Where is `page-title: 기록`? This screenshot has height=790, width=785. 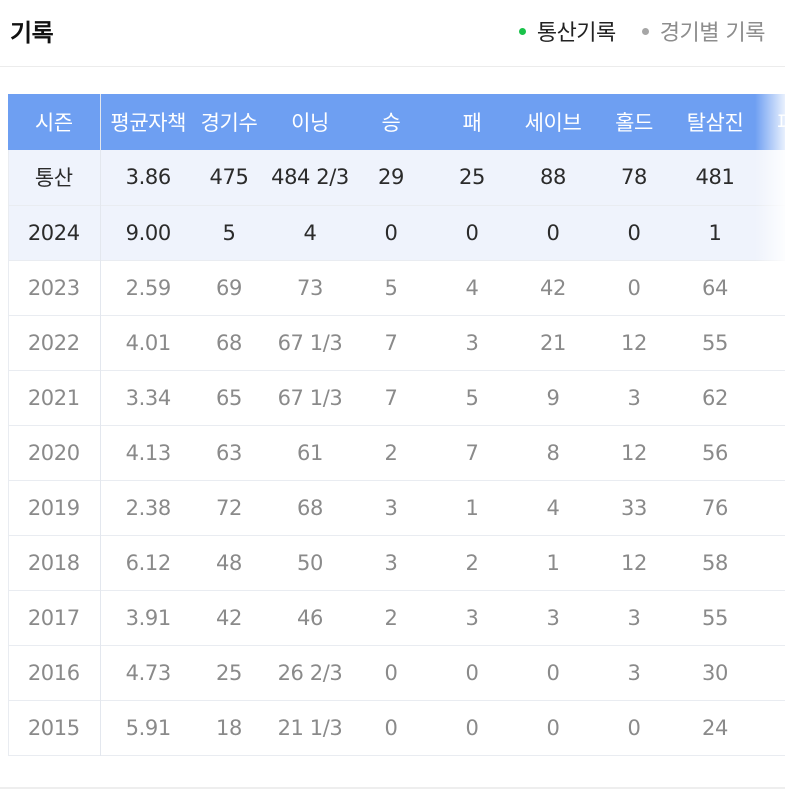
page-title: 기록 is located at coordinates (32, 33).